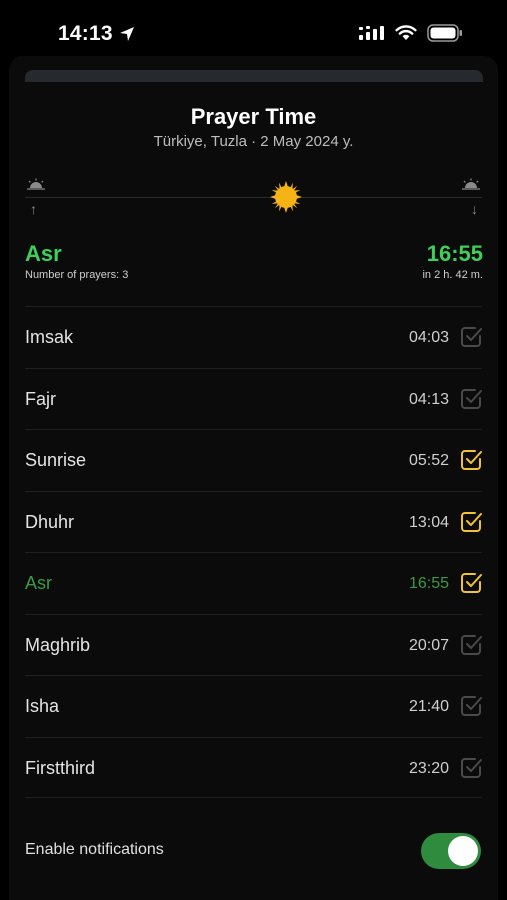  I want to click on battery-icon, so click(444, 33).